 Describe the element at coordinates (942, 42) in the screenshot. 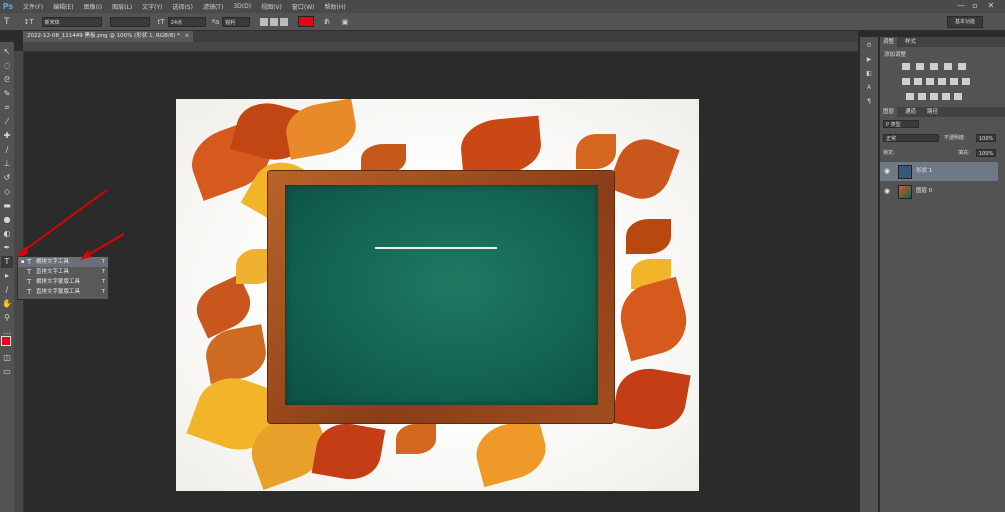

I see `adjust-panel-tabs: 调整 样式` at that location.